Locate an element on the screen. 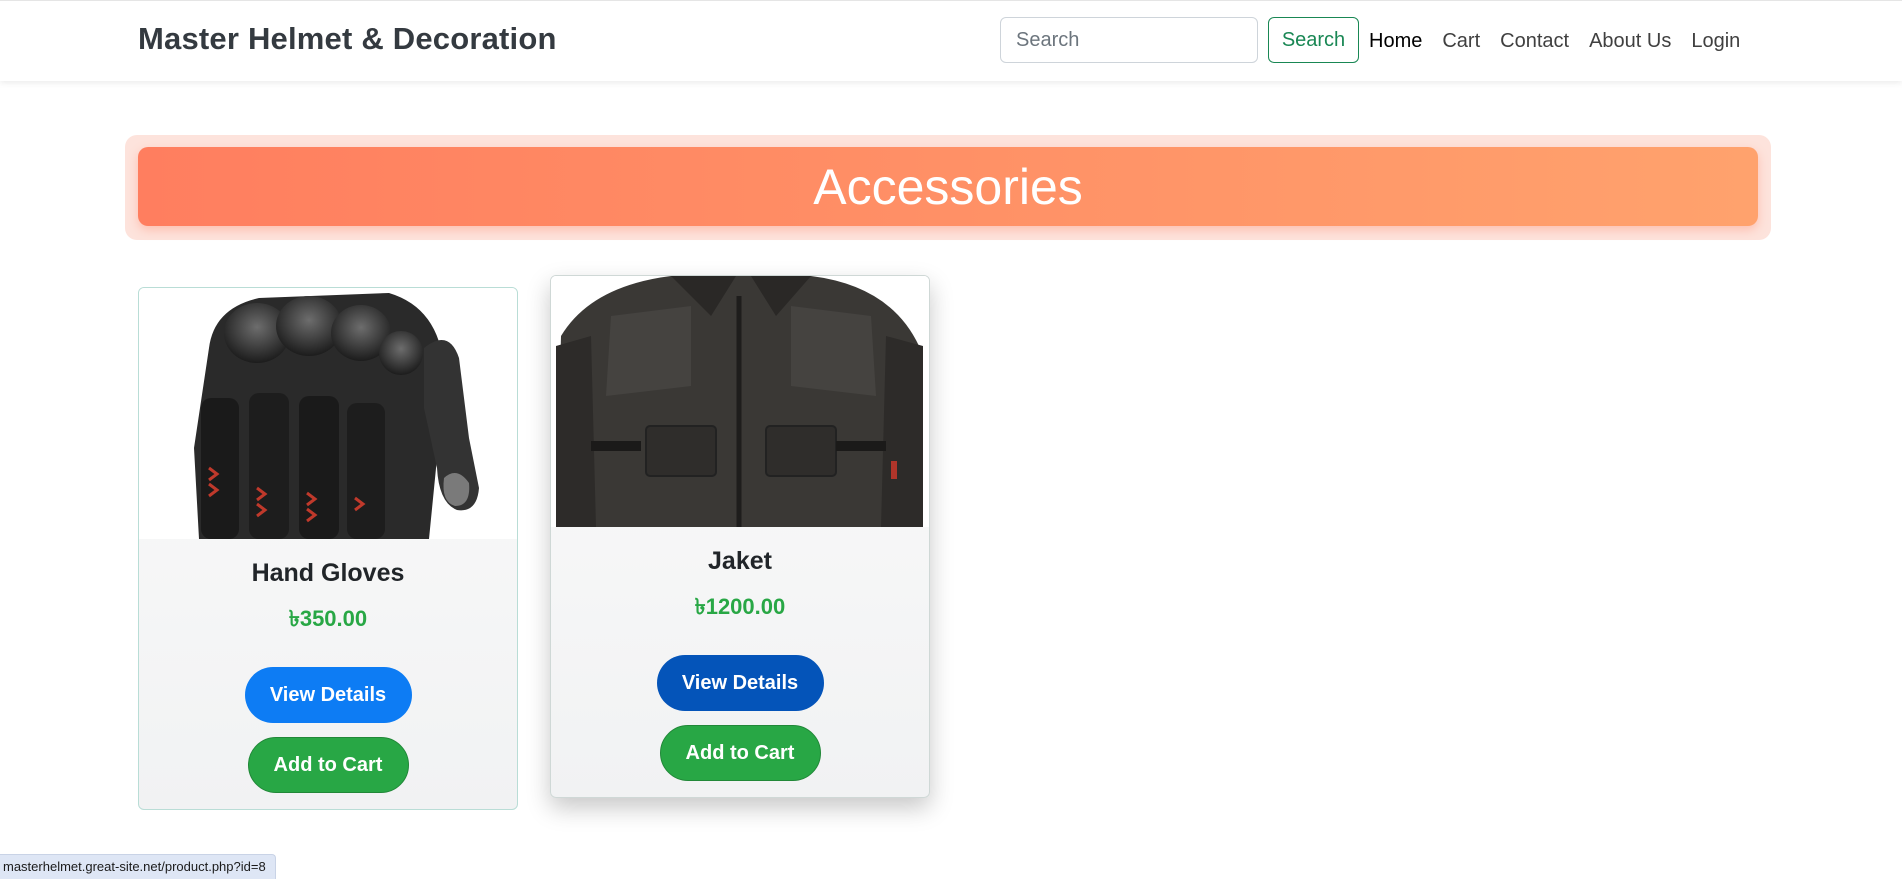 The image size is (1902, 879). category-banner: Accessories is located at coordinates (948, 186).